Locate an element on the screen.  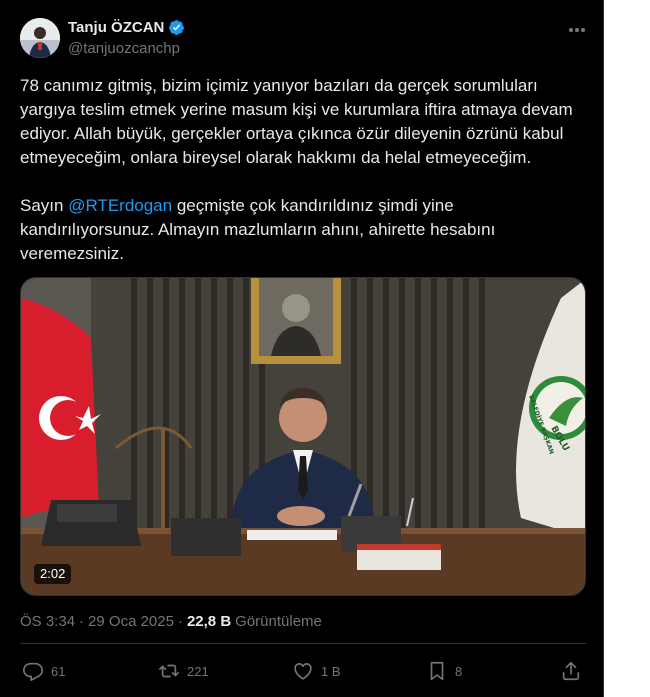
views-count: 22,8 B is located at coordinates (209, 621).